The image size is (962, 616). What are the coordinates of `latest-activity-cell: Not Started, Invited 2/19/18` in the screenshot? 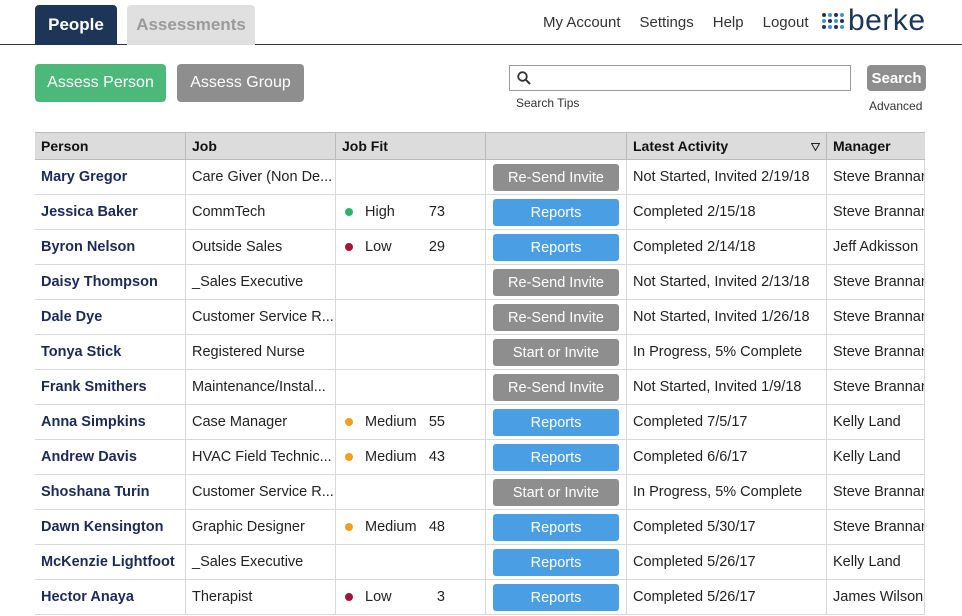 It's located at (726, 177).